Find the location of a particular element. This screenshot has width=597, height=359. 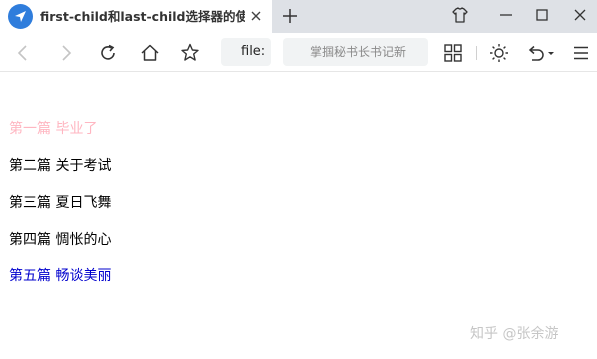

article-item: 第五篇 畅谈美丽 is located at coordinates (60, 276).